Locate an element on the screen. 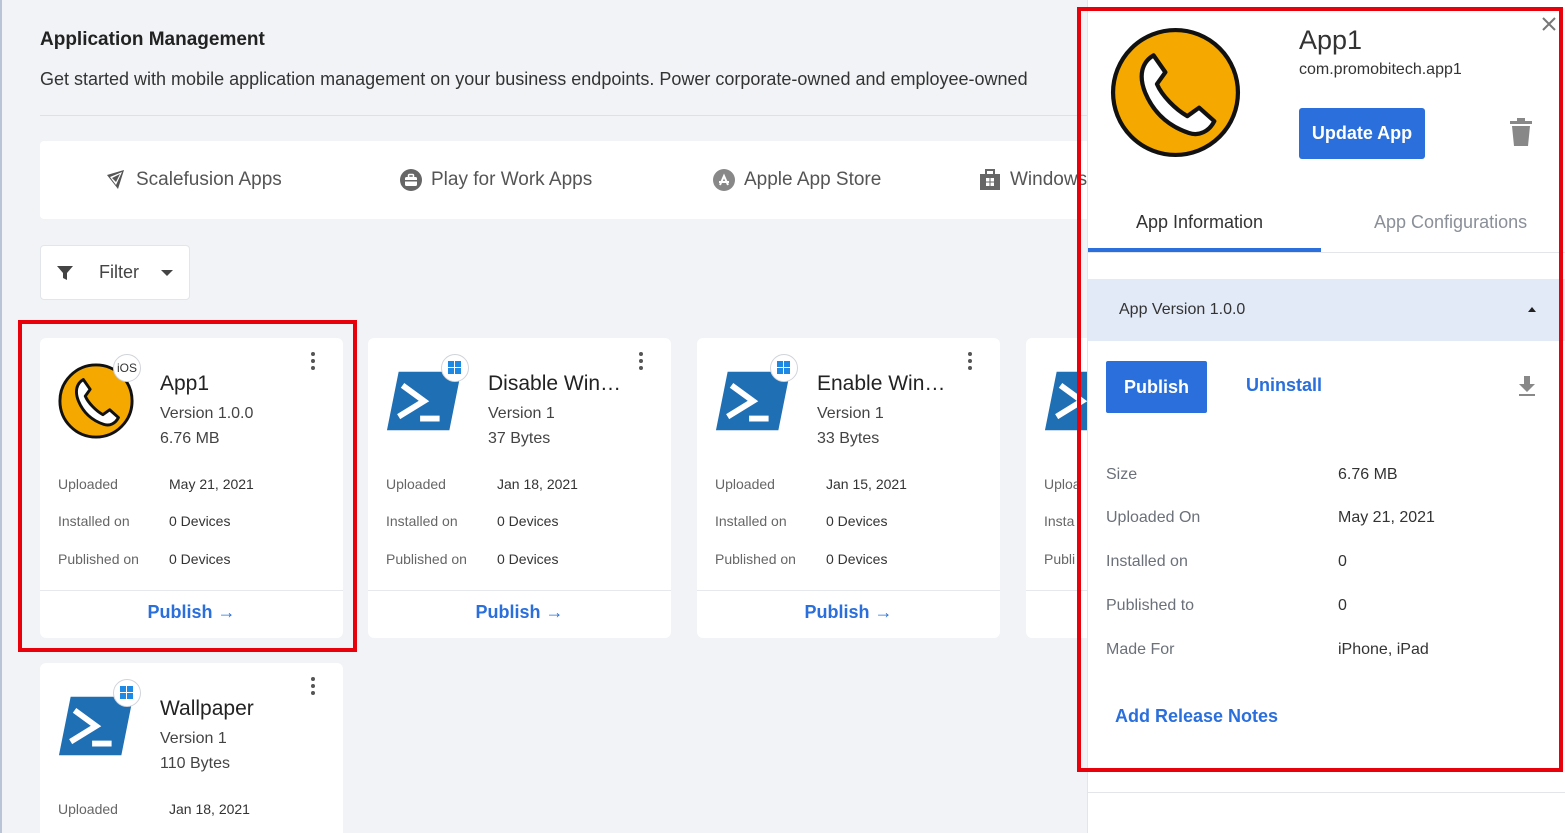 The image size is (1565, 833). installed-row: Insta is located at coordinates (1059, 521).